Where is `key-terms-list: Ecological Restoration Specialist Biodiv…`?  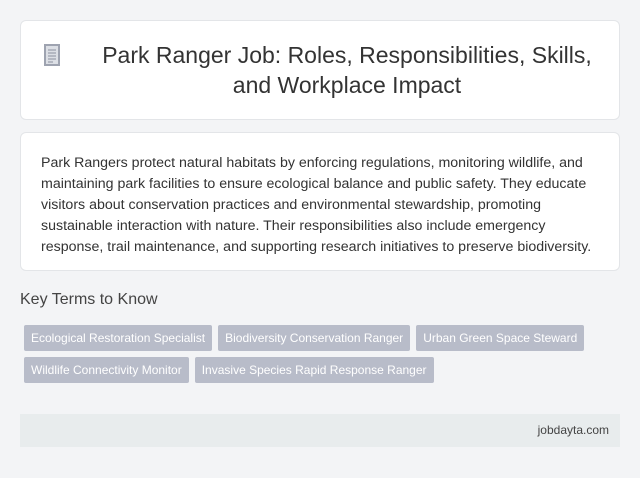
key-terms-list: Ecological Restoration Specialist Biodiv… is located at coordinates (314, 357).